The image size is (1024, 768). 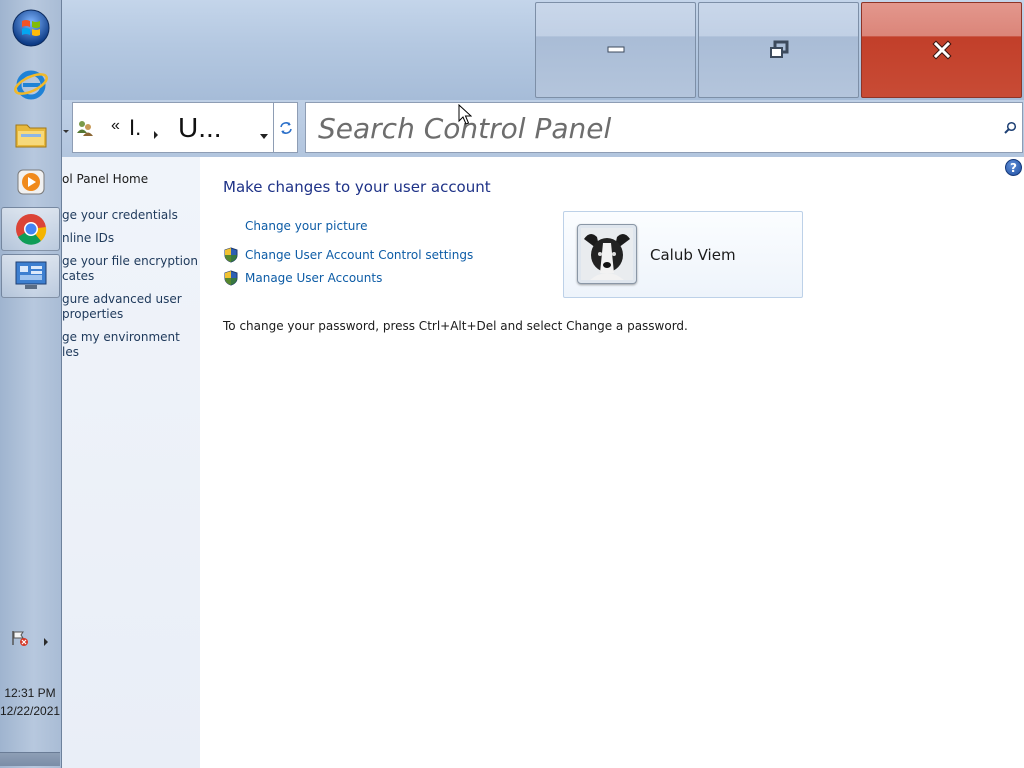 I want to click on file-explorer-icon, so click(x=31, y=136).